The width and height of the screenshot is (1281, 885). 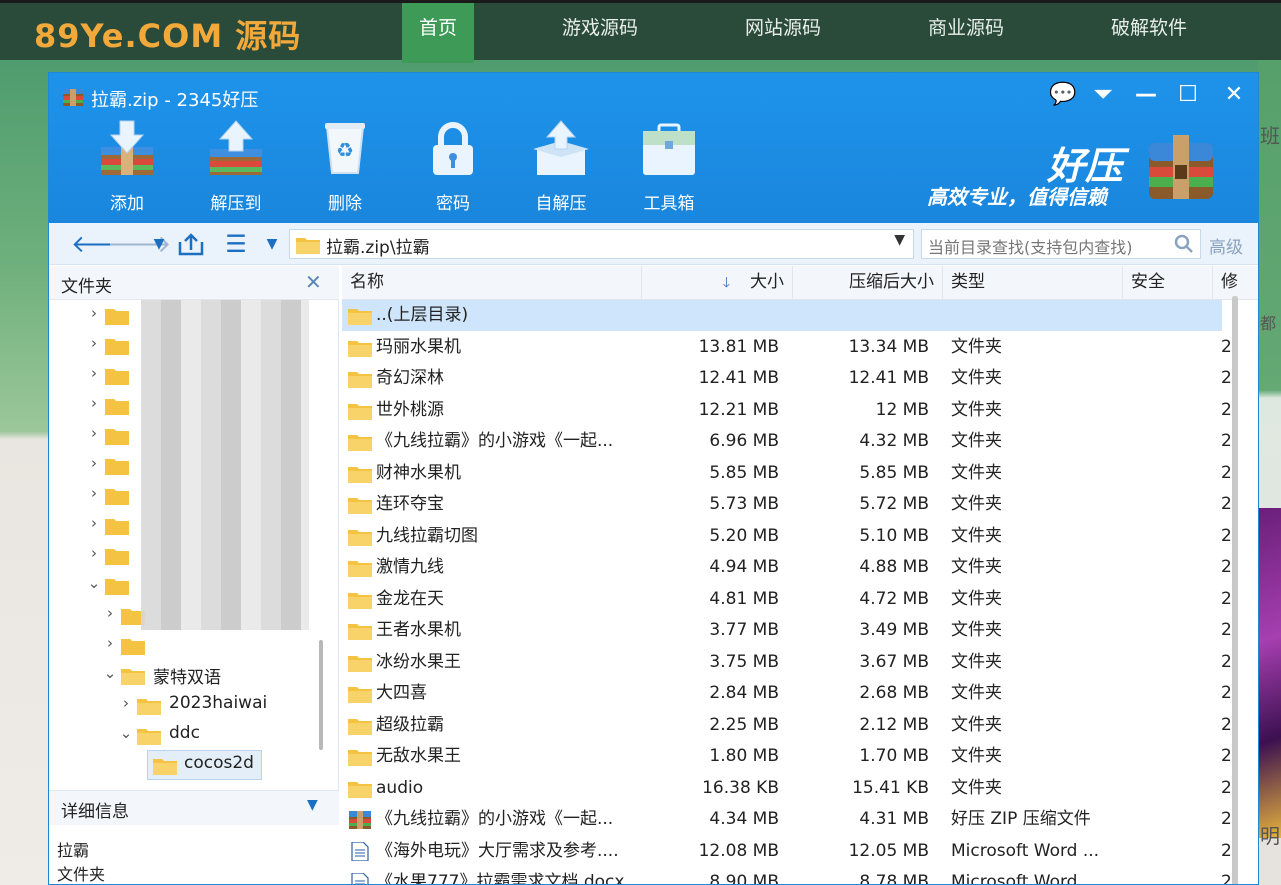 I want to click on column-modified: 修, so click(x=1233, y=283).